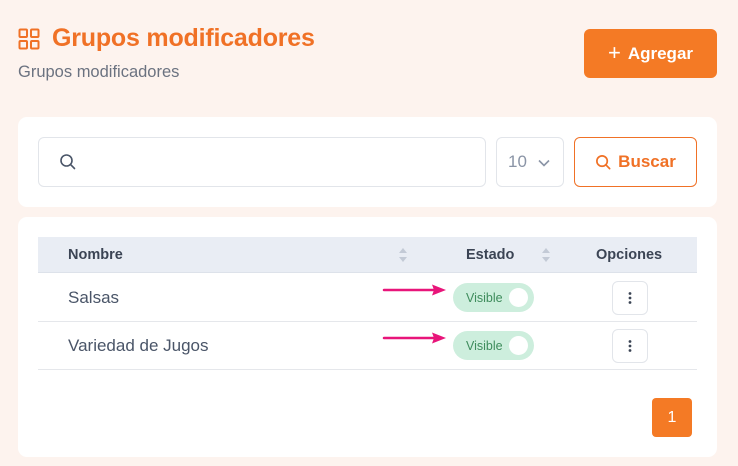 The image size is (738, 466). What do you see at coordinates (544, 163) in the screenshot?
I see `chevron-down-icon` at bounding box center [544, 163].